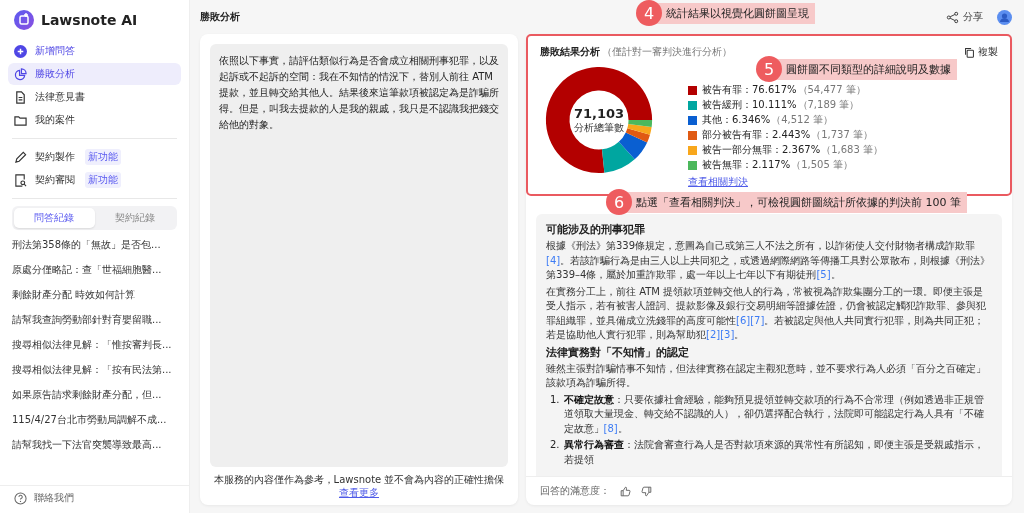 Image resolution: width=1024 pixels, height=513 pixels. I want to click on analysis-title: 勝敗結果分析, so click(570, 52).